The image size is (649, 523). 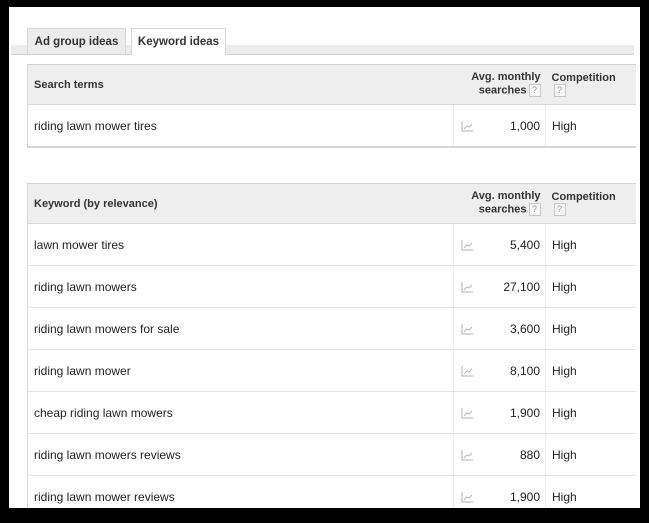 What do you see at coordinates (515, 286) in the screenshot?
I see `avg-monthly-searches-cell: 27,100` at bounding box center [515, 286].